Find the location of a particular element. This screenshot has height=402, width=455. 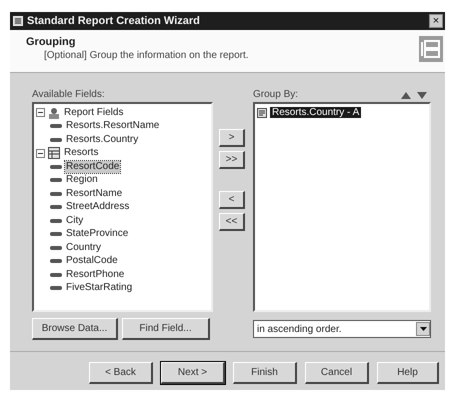

move-down-icon is located at coordinates (422, 95).